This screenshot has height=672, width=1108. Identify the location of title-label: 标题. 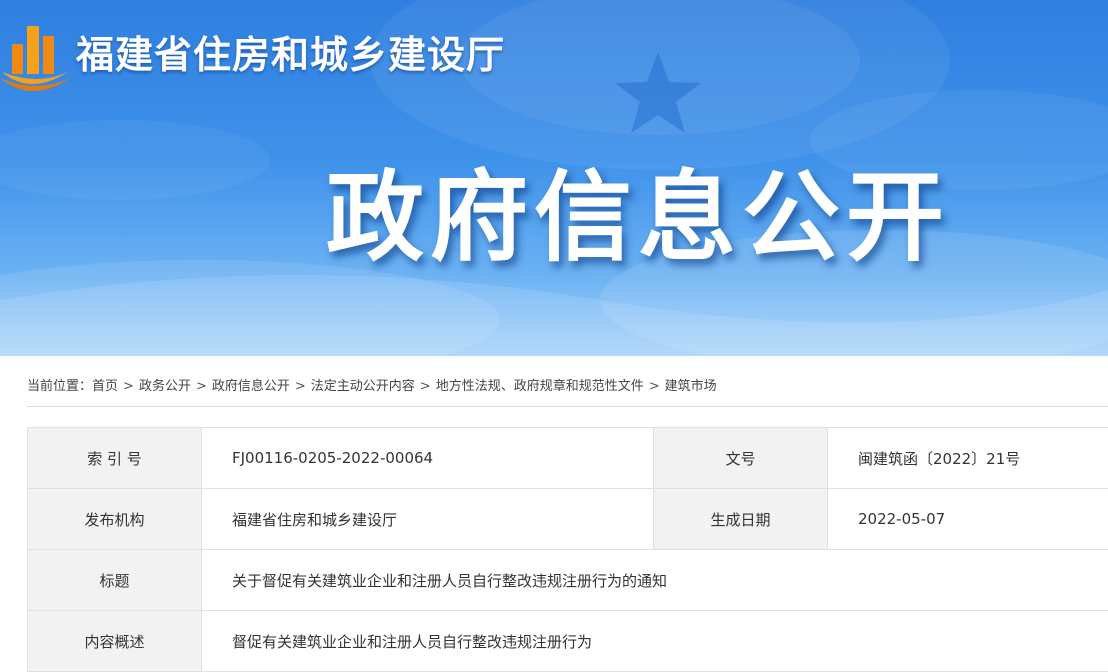
(115, 580).